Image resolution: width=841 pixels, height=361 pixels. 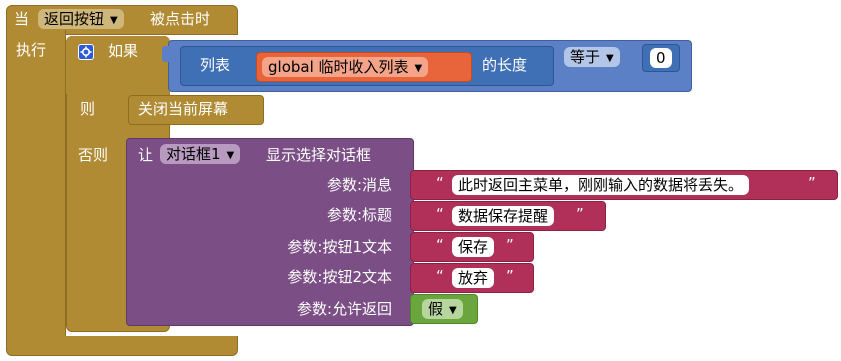 I want to click on component-dropdown: 返回按钮 ▼, so click(x=81, y=19).